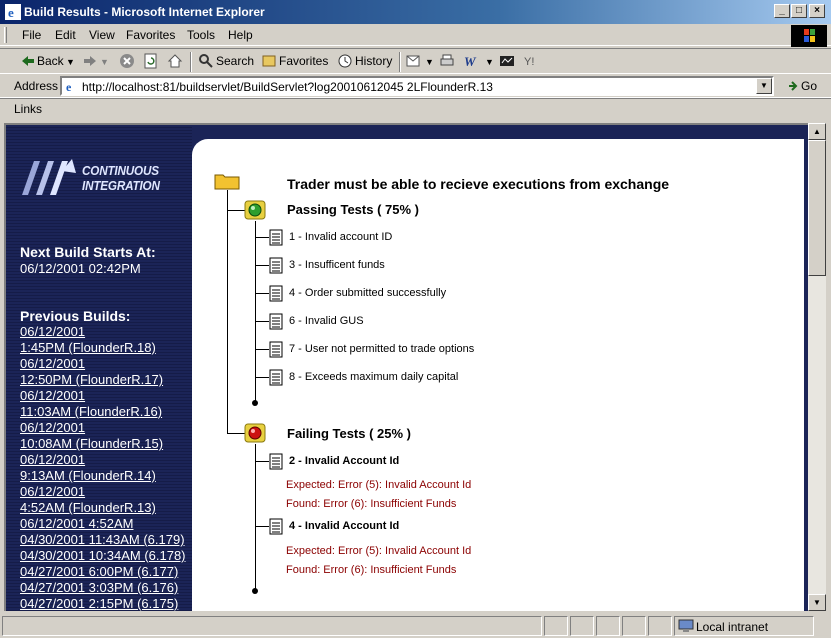 Image resolution: width=831 pixels, height=638 pixels. What do you see at coordinates (103, 524) in the screenshot?
I see `previous-build-link: 06/12/2001 4:52AM` at bounding box center [103, 524].